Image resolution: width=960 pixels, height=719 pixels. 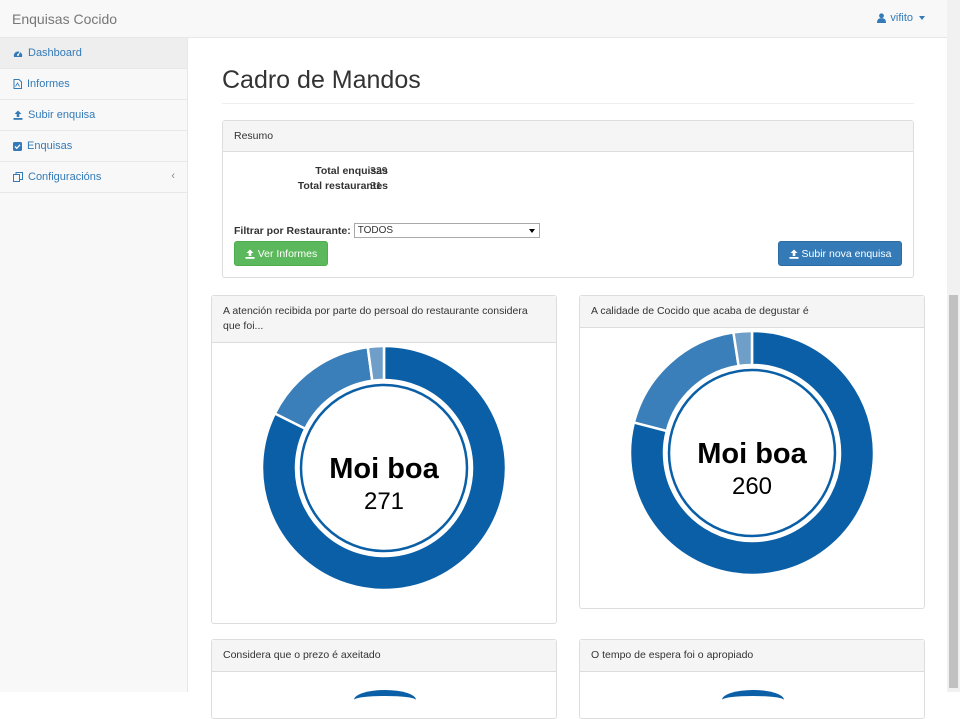 What do you see at coordinates (846, 253) in the screenshot?
I see `upload-survey-label: Subir nova enquisa` at bounding box center [846, 253].